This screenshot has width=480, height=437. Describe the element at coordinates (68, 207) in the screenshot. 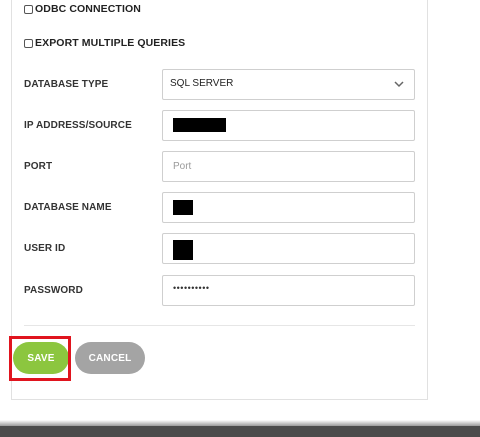

I see `database-name-label: DATABASE NAME` at that location.